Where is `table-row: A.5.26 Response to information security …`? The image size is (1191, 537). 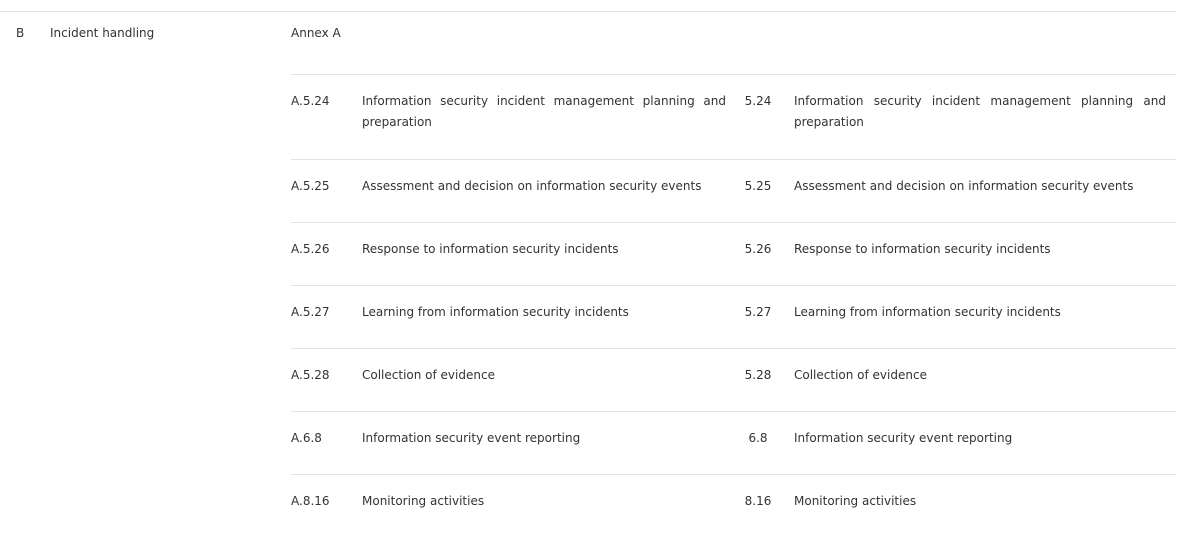 table-row: A.5.26 Response to information security … is located at coordinates (733, 253).